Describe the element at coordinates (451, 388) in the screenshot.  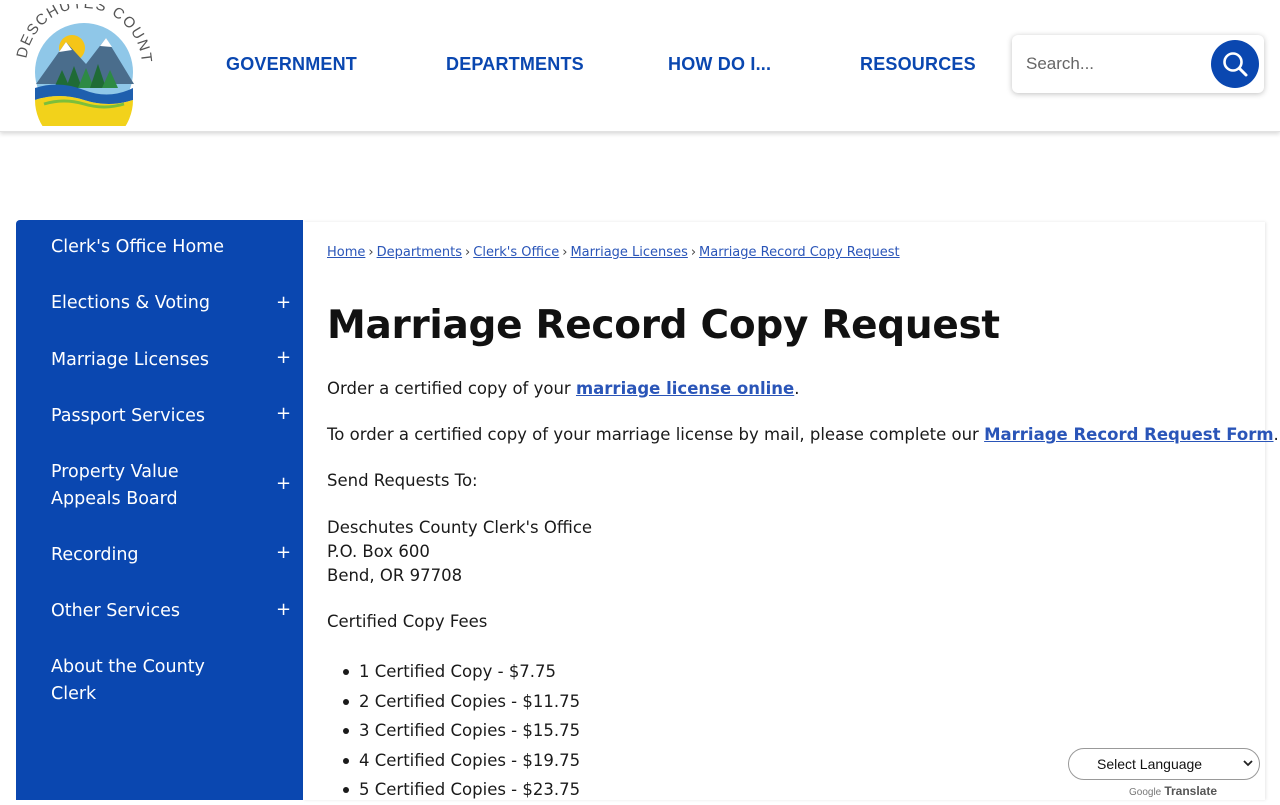
I see `paragraph-text: Order a certified copy of your` at that location.